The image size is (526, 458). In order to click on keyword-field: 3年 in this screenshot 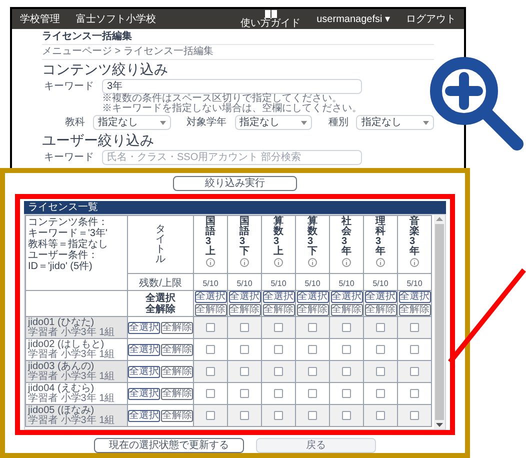, I will do `click(232, 86)`.